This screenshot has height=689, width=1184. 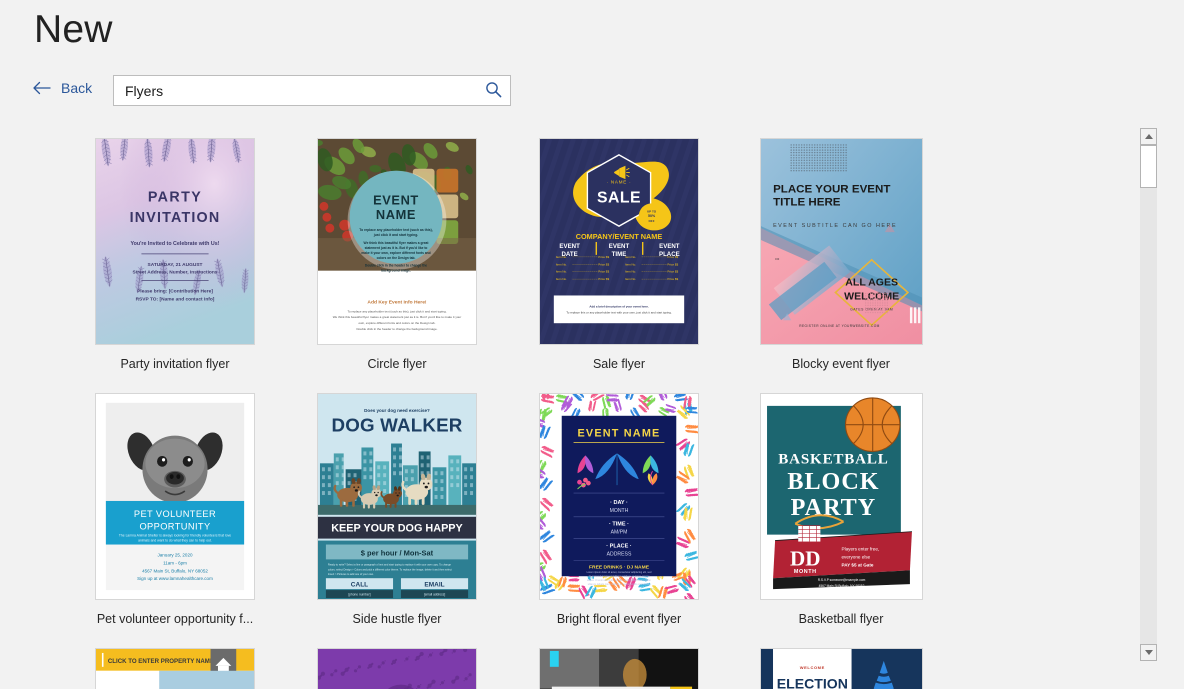 I want to click on template-card-label: Blocky event flyer, so click(x=841, y=364).